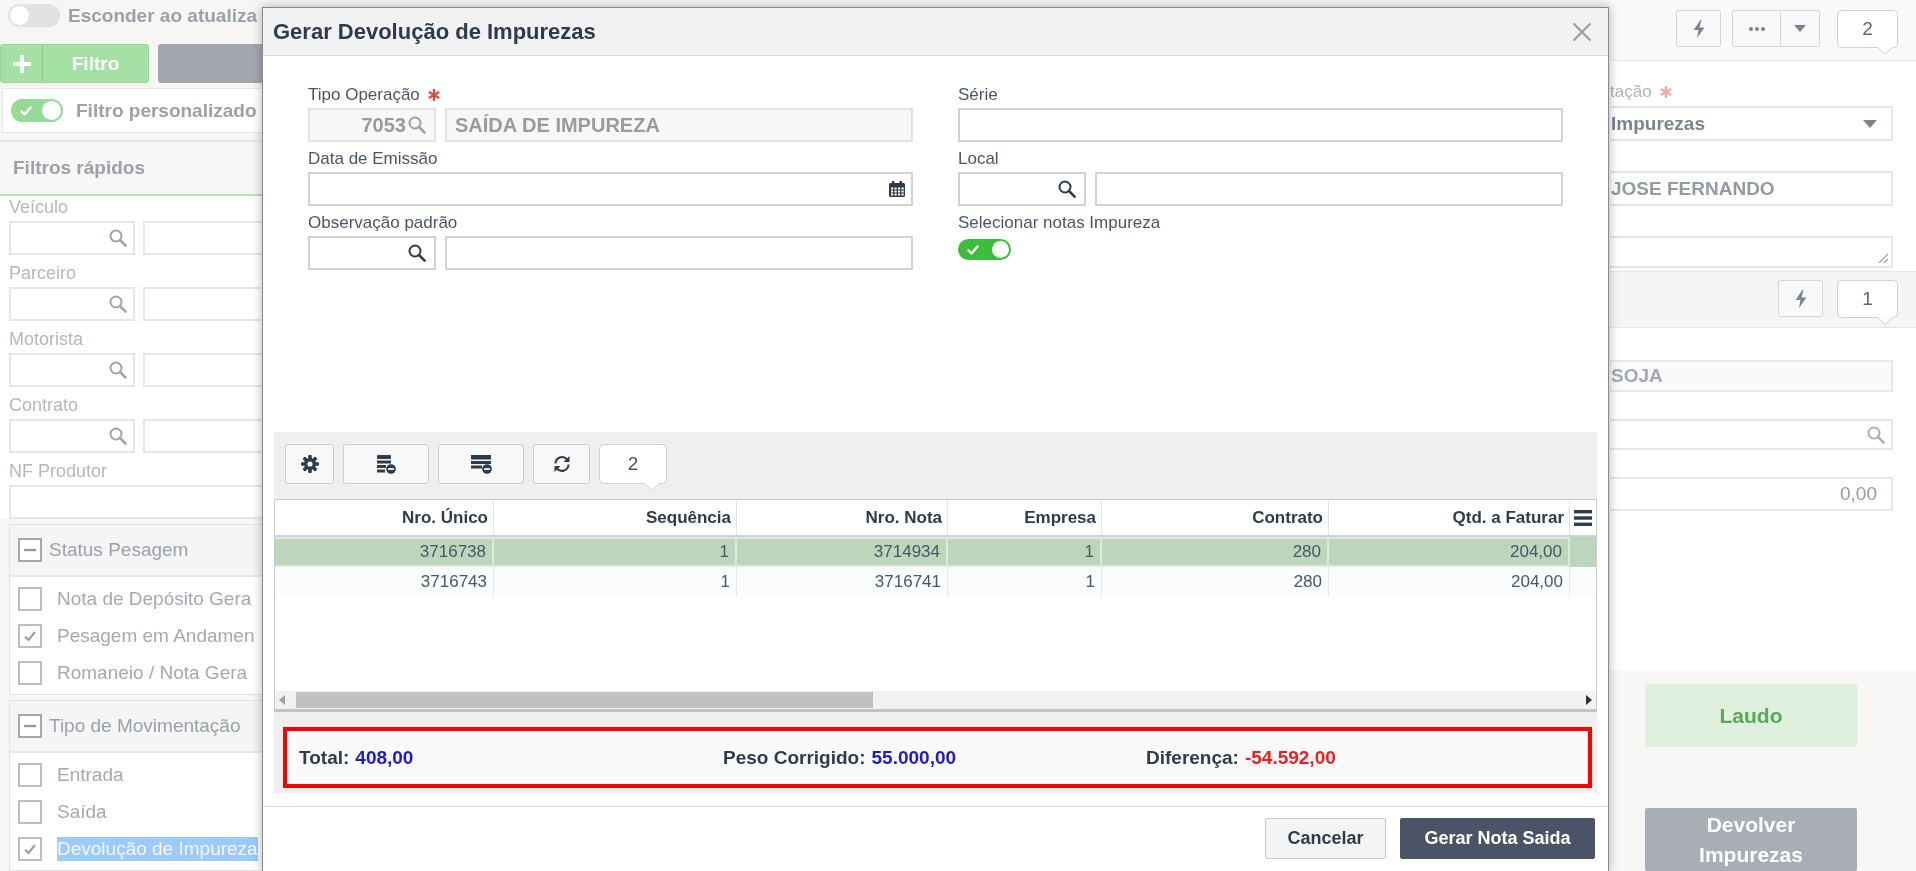 This screenshot has width=1916, height=871. Describe the element at coordinates (1870, 123) in the screenshot. I see `caret-icon` at that location.